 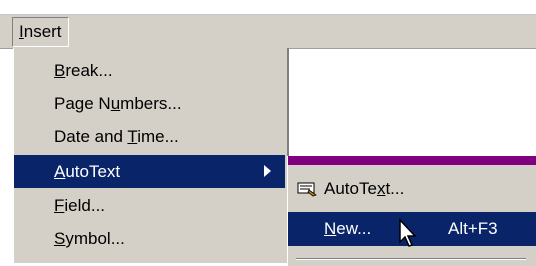 What do you see at coordinates (412, 160) in the screenshot?
I see `submenu-title-bar` at bounding box center [412, 160].